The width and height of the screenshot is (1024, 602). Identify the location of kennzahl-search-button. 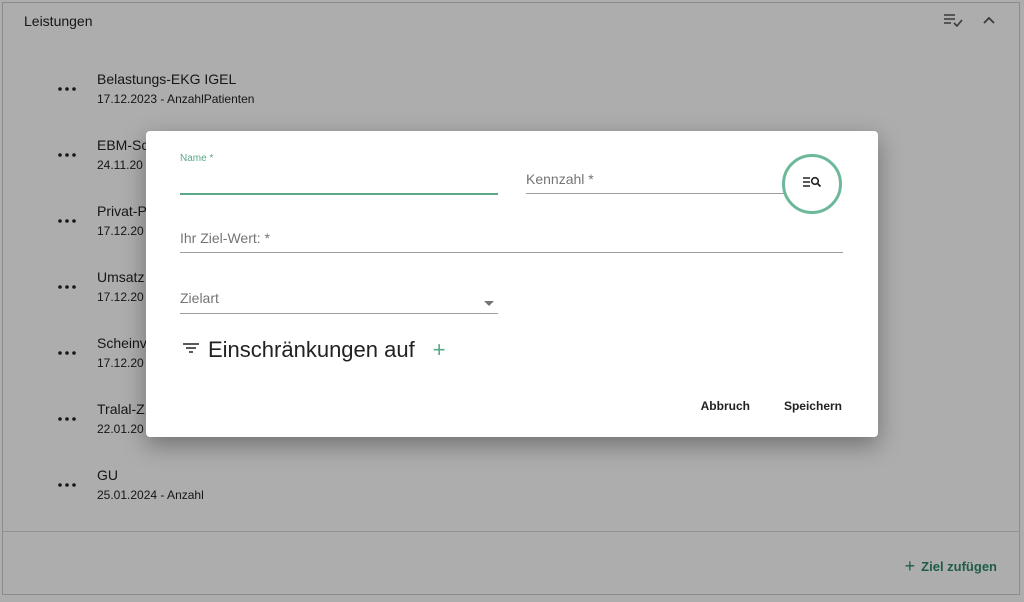
(812, 184).